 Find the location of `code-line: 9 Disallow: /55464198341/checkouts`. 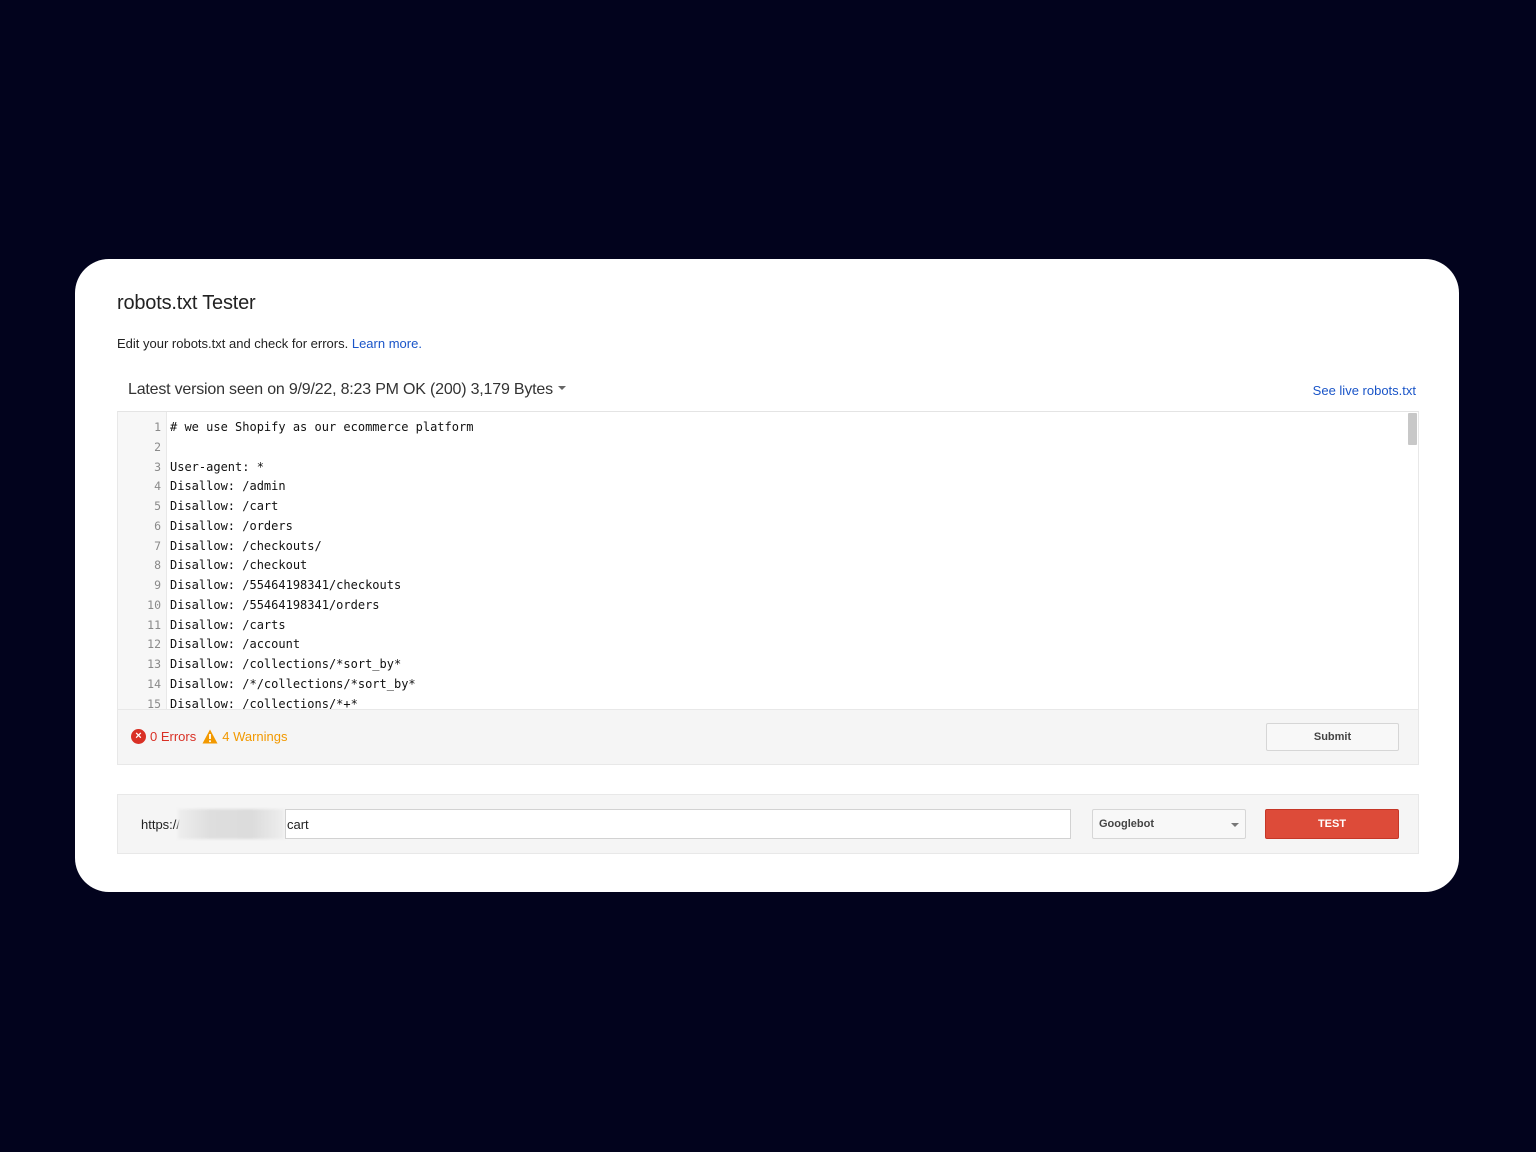

code-line: 9 Disallow: /55464198341/checkouts is located at coordinates (768, 586).